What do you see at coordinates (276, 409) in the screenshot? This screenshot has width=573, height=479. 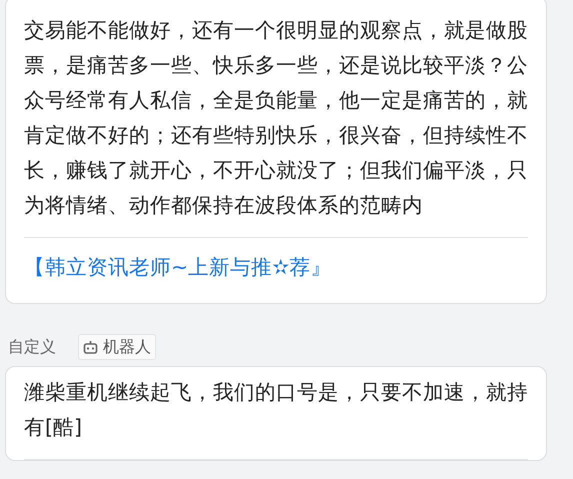 I see `post-text: 潍柴重机继续起飞，我们的口号是，只要不加速，就持有[酷]` at bounding box center [276, 409].